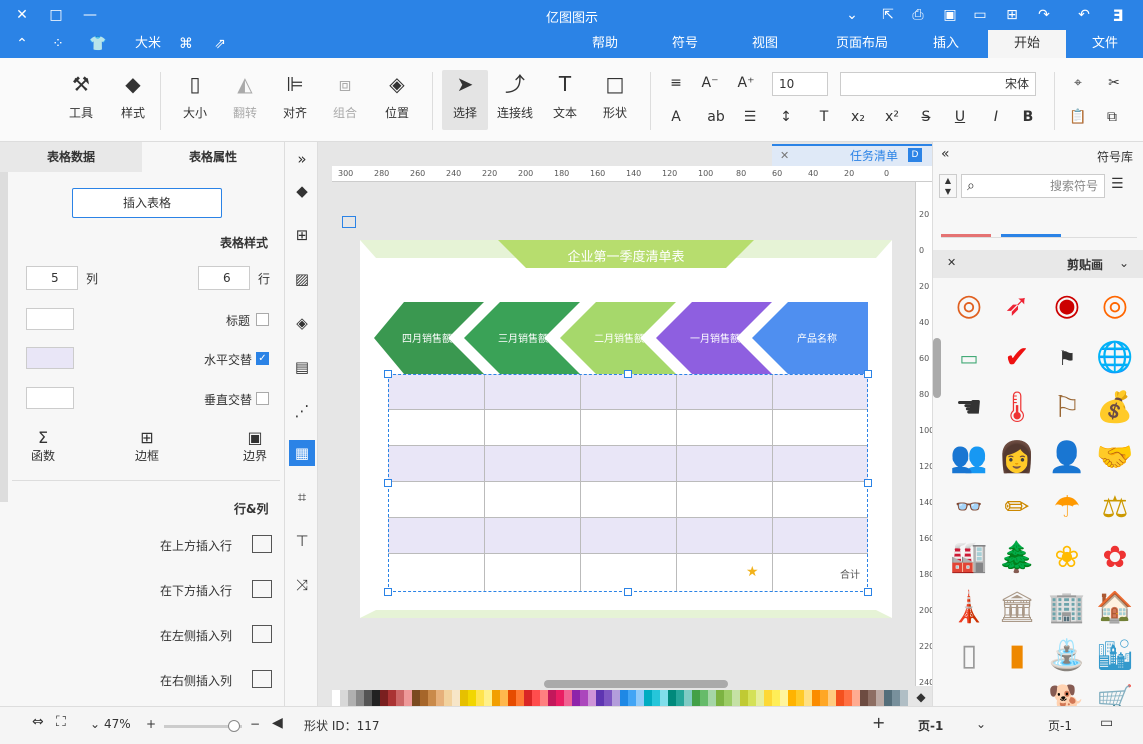 This screenshot has height=744, width=1143. Describe the element at coordinates (465, 100) in the screenshot. I see `select-button: ➤ 选择` at that location.